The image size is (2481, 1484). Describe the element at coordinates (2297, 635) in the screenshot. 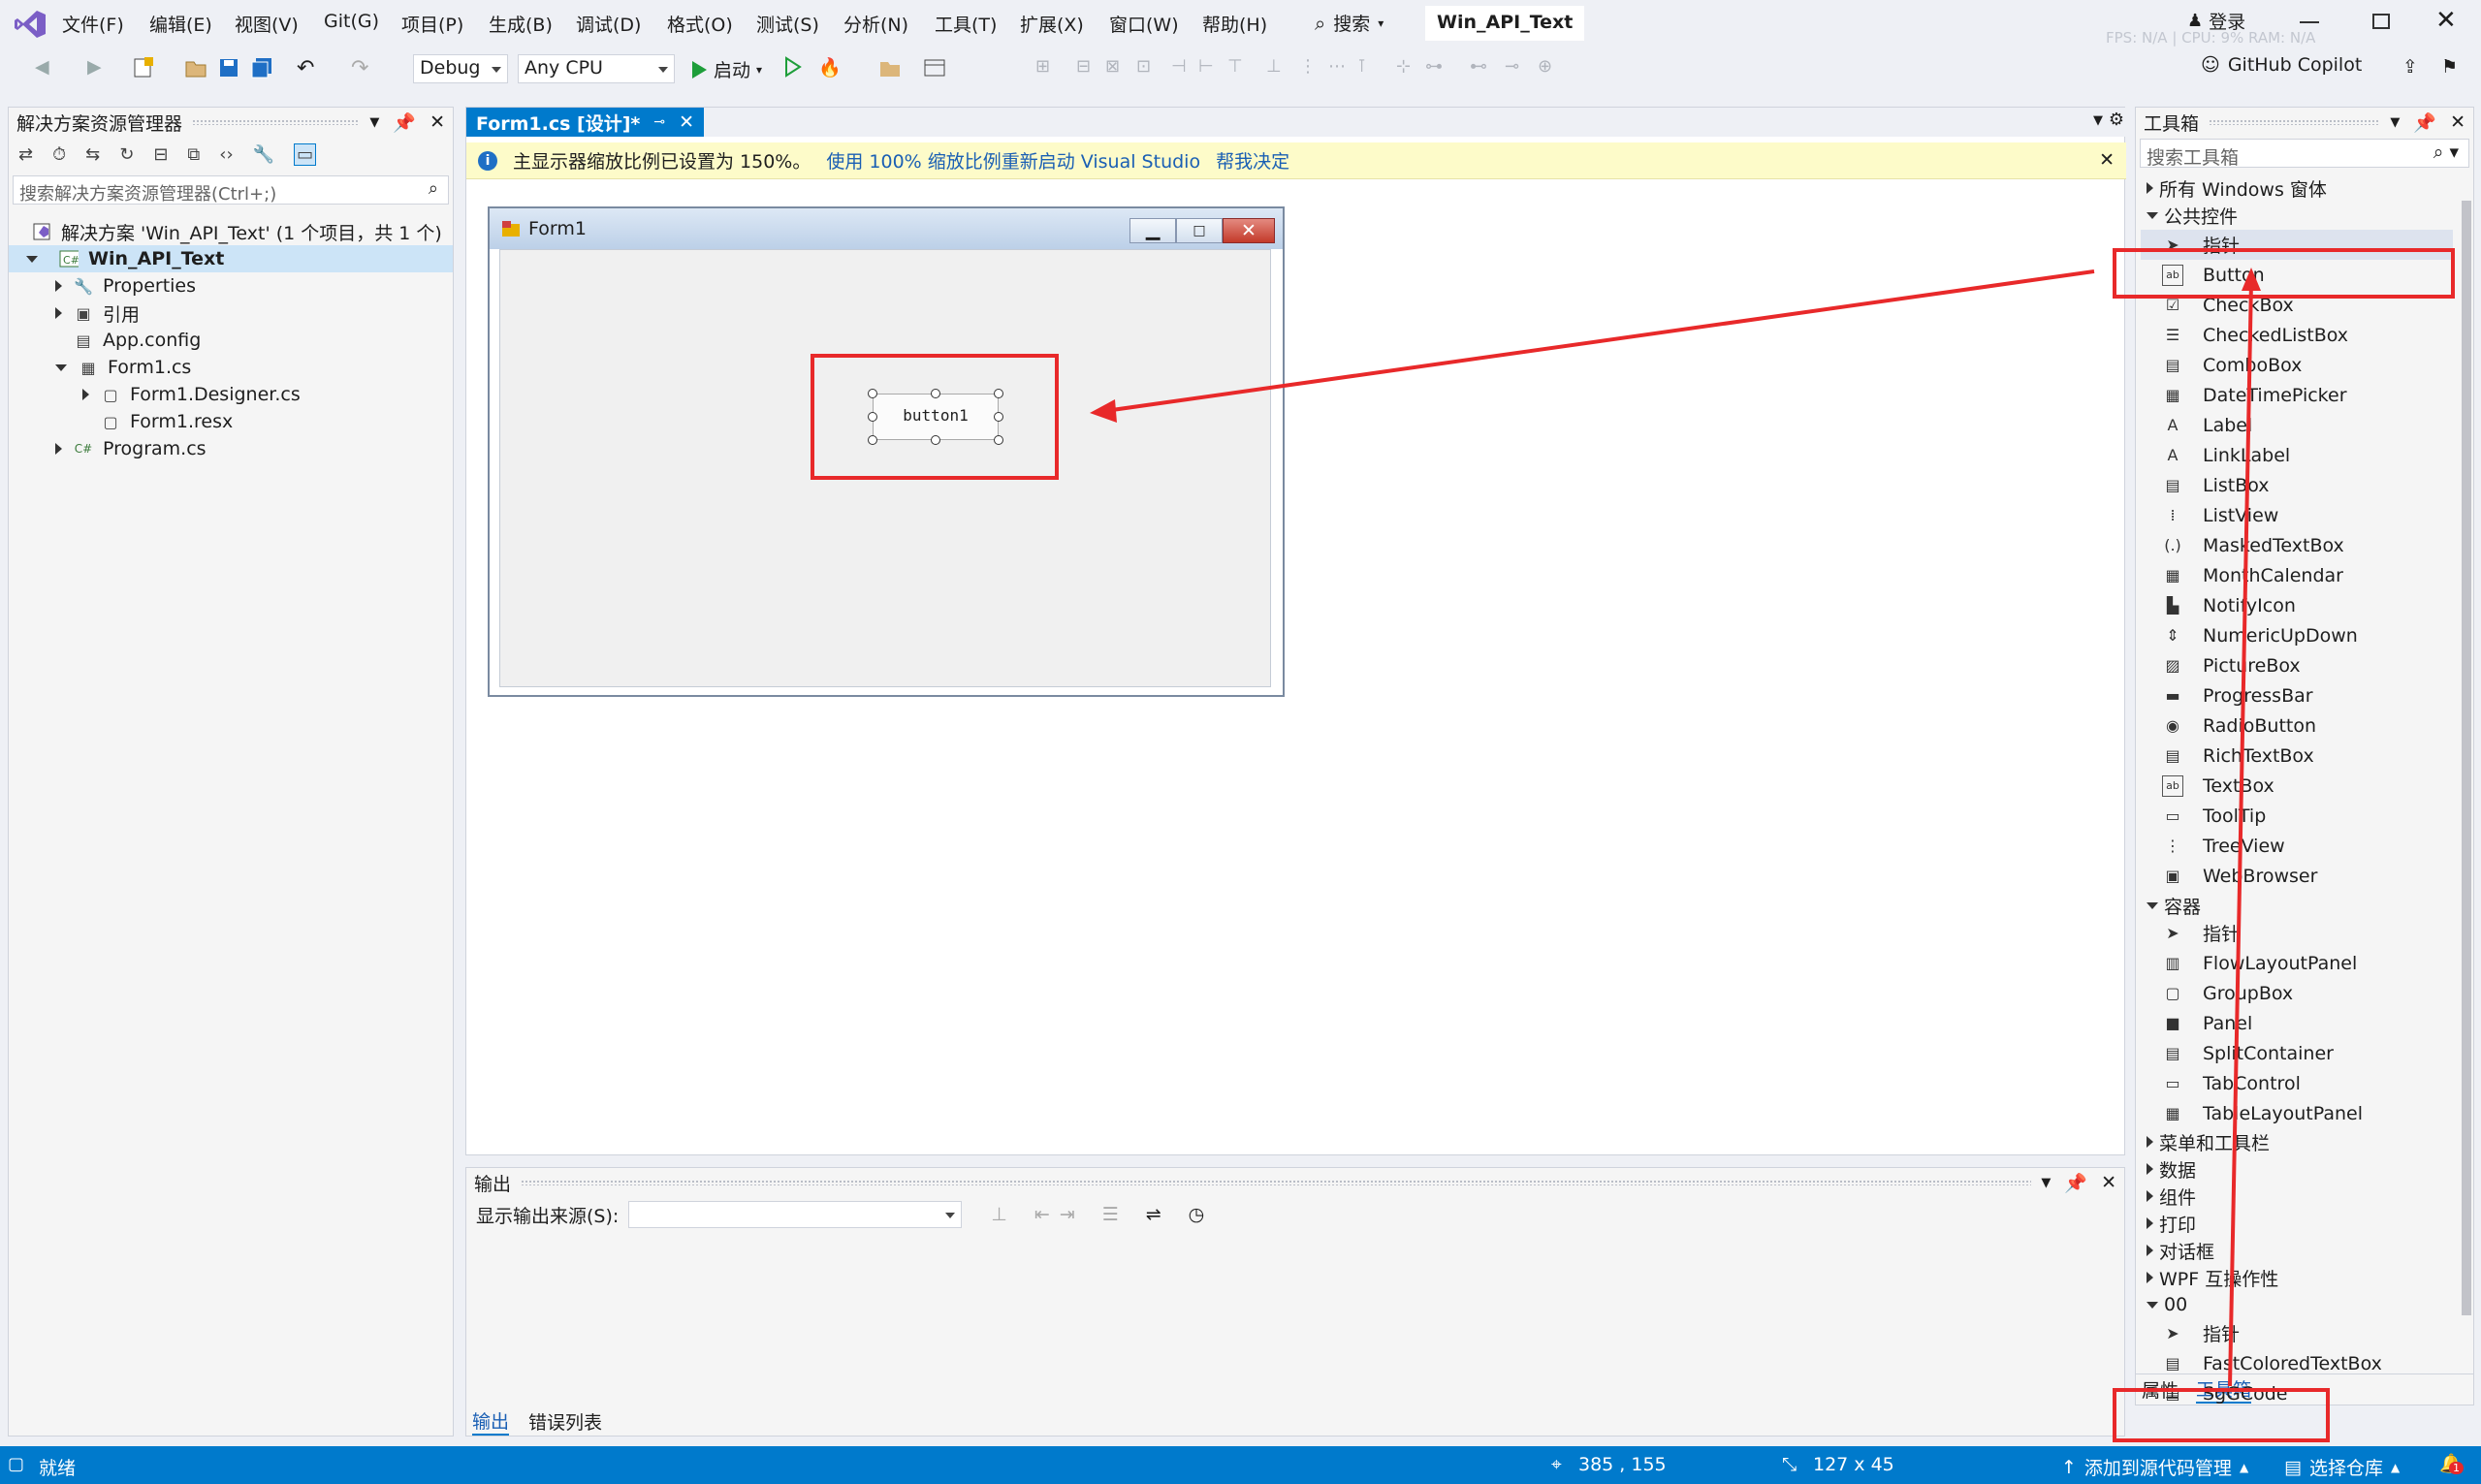

I see `toolbox-item: ⇕ NumericUpDown` at that location.